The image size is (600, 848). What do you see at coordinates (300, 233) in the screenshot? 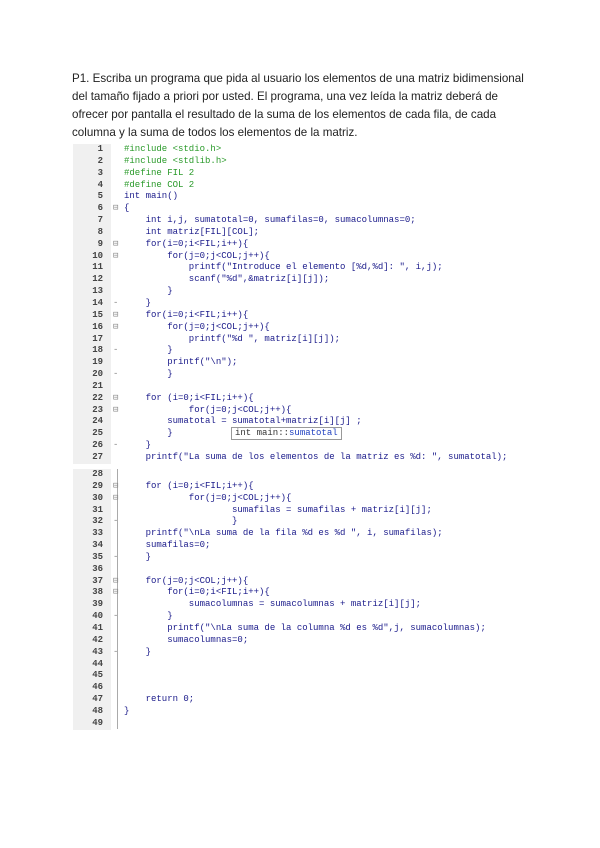
I see `code-line: 8 int matriz[FIL][COL];` at bounding box center [300, 233].